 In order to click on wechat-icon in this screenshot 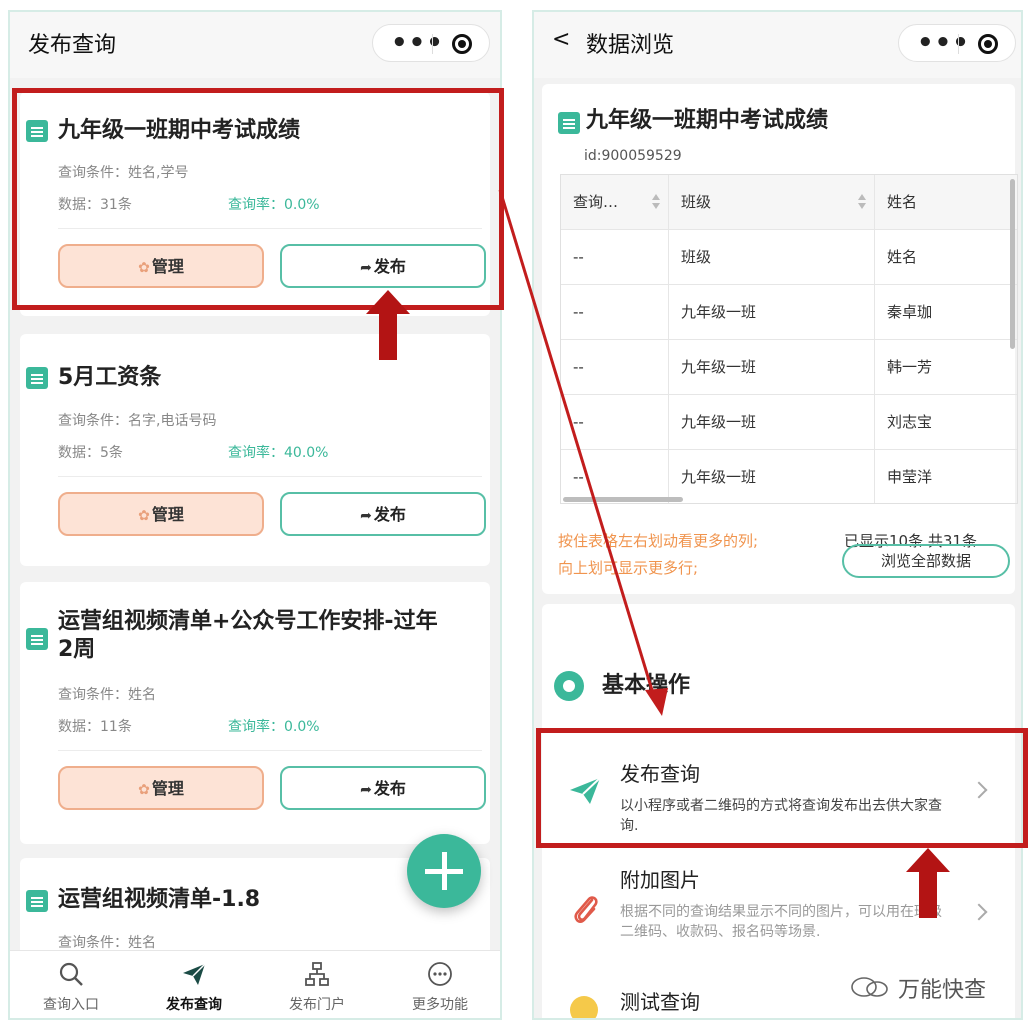, I will do `click(869, 987)`.